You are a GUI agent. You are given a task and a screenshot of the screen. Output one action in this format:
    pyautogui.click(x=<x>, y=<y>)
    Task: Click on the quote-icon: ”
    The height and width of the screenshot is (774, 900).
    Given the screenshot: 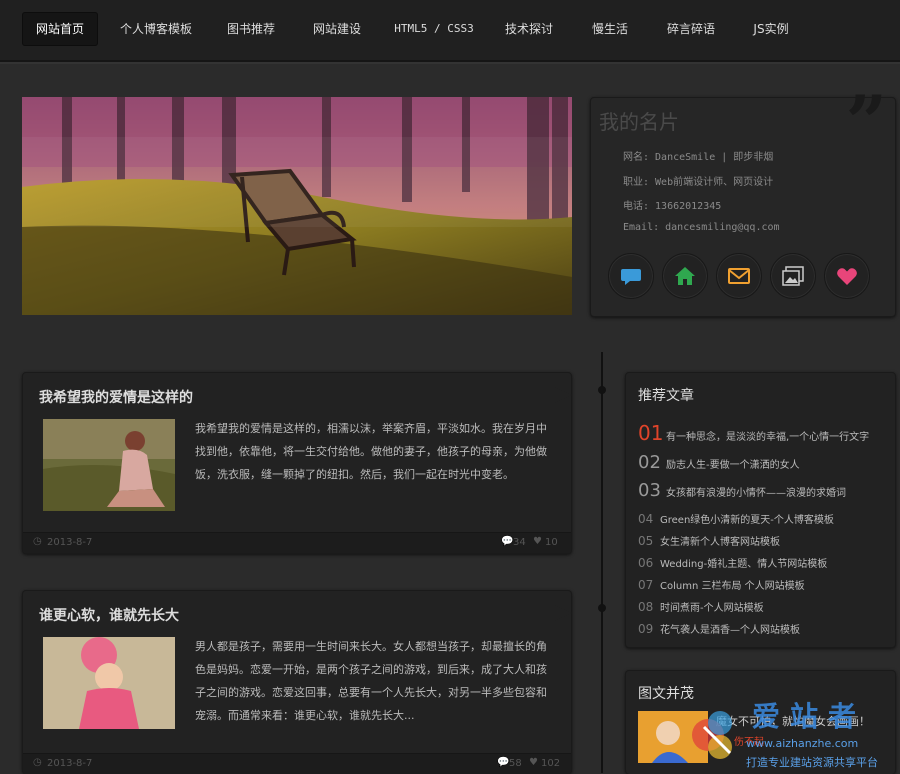 What is the action you would take?
    pyautogui.click(x=866, y=121)
    